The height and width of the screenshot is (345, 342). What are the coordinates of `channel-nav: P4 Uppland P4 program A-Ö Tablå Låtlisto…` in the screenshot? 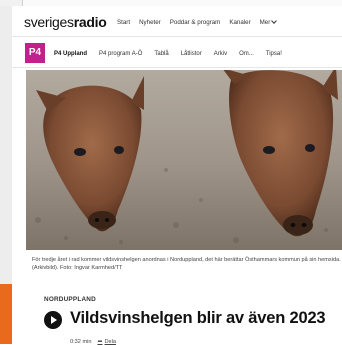 It's located at (168, 54).